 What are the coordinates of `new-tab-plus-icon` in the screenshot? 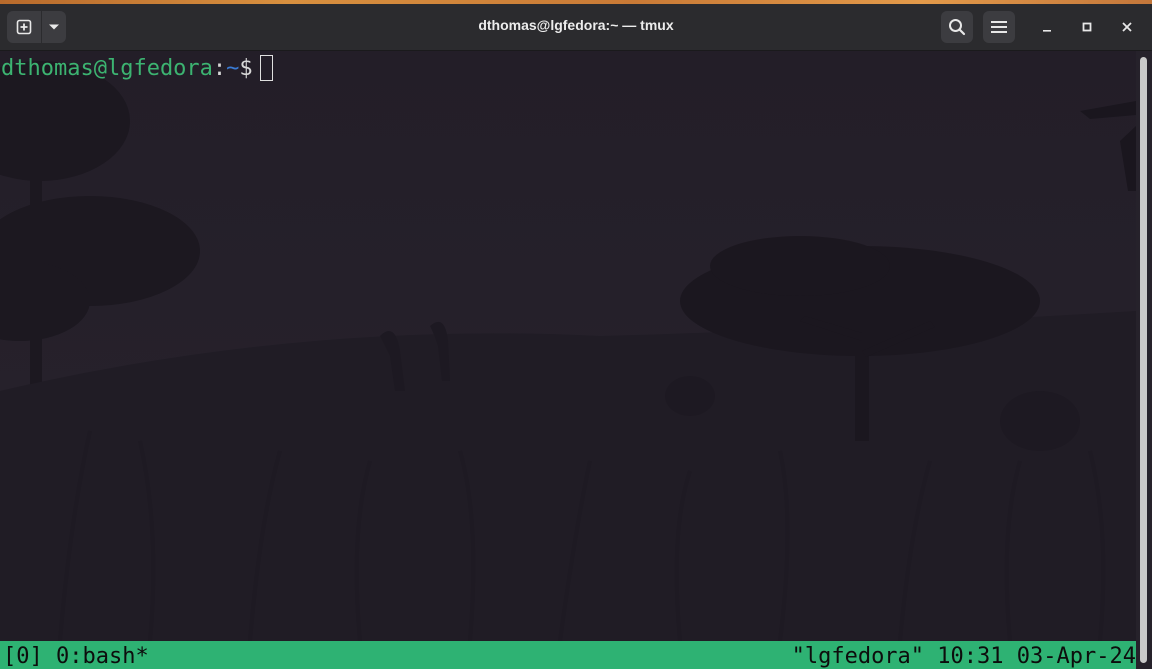 It's located at (24, 27).